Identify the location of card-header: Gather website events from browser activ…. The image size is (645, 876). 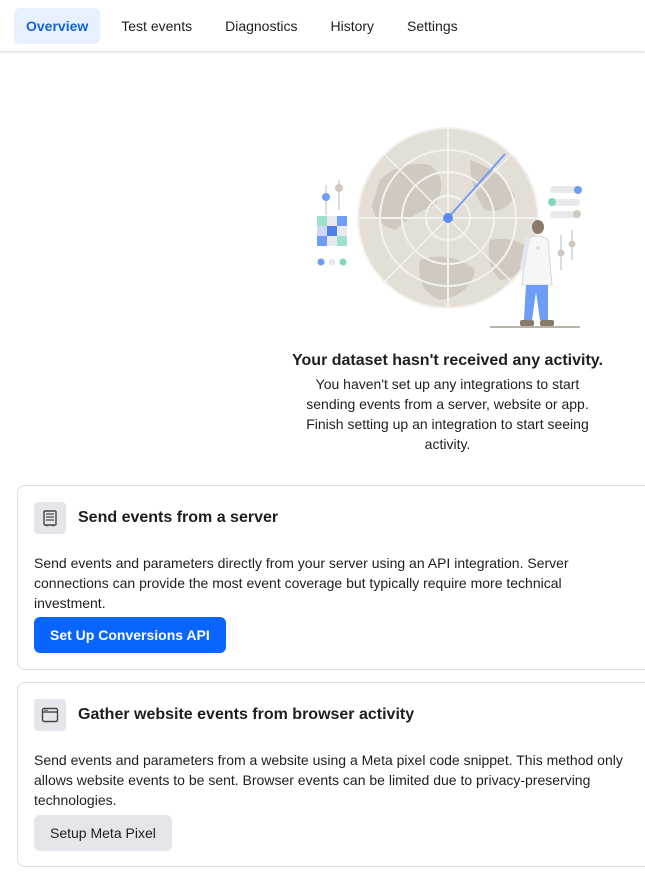
(337, 715).